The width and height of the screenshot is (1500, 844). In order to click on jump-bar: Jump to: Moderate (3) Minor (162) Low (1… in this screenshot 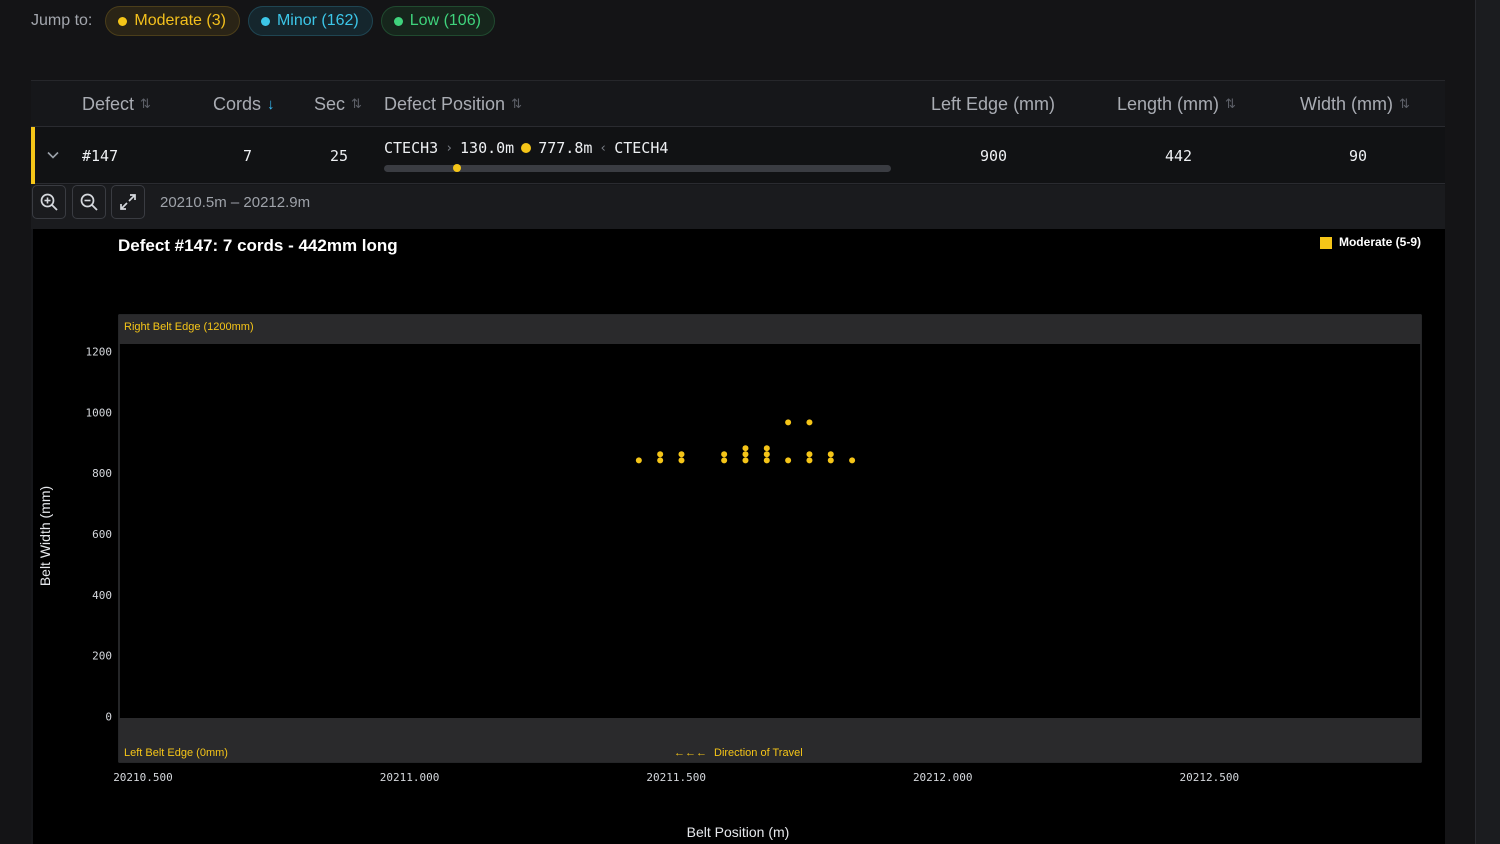, I will do `click(263, 21)`.